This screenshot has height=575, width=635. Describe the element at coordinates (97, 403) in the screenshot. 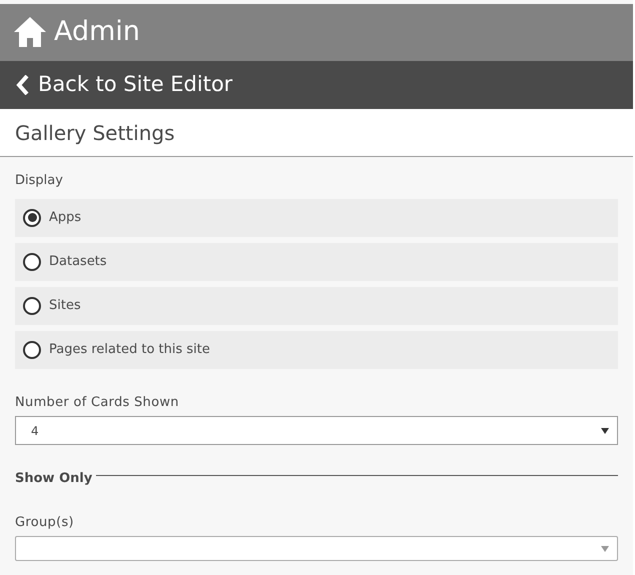

I see `field-label: Number of Cards Shown` at that location.